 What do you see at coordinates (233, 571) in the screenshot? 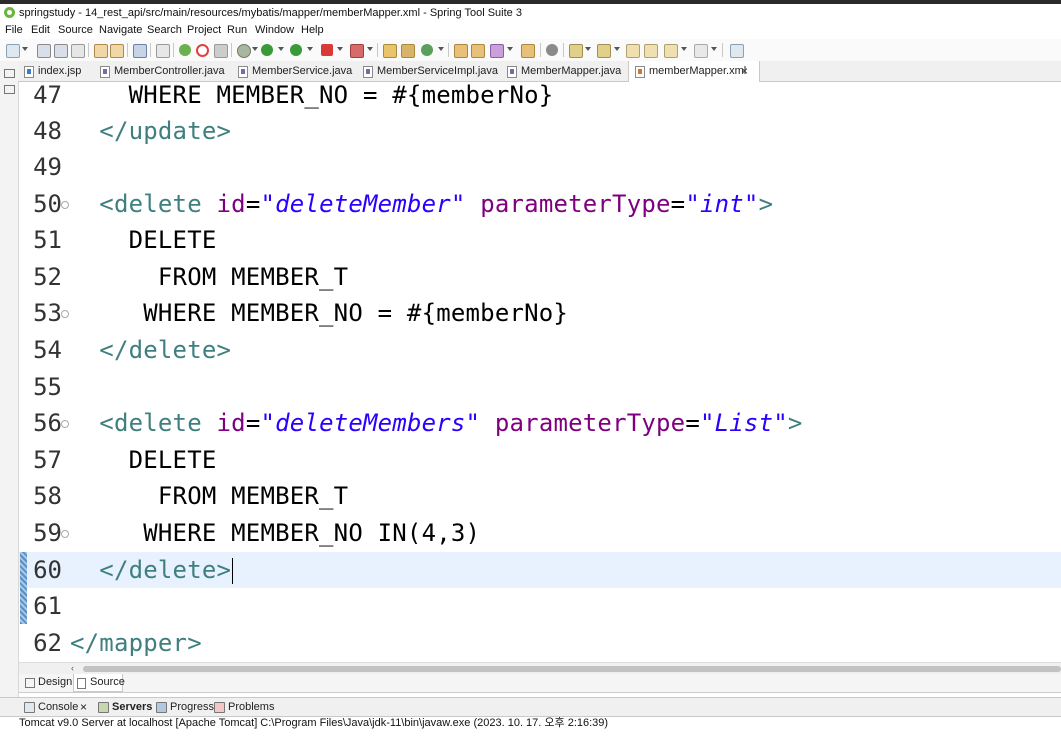
I see `text-caret` at bounding box center [233, 571].